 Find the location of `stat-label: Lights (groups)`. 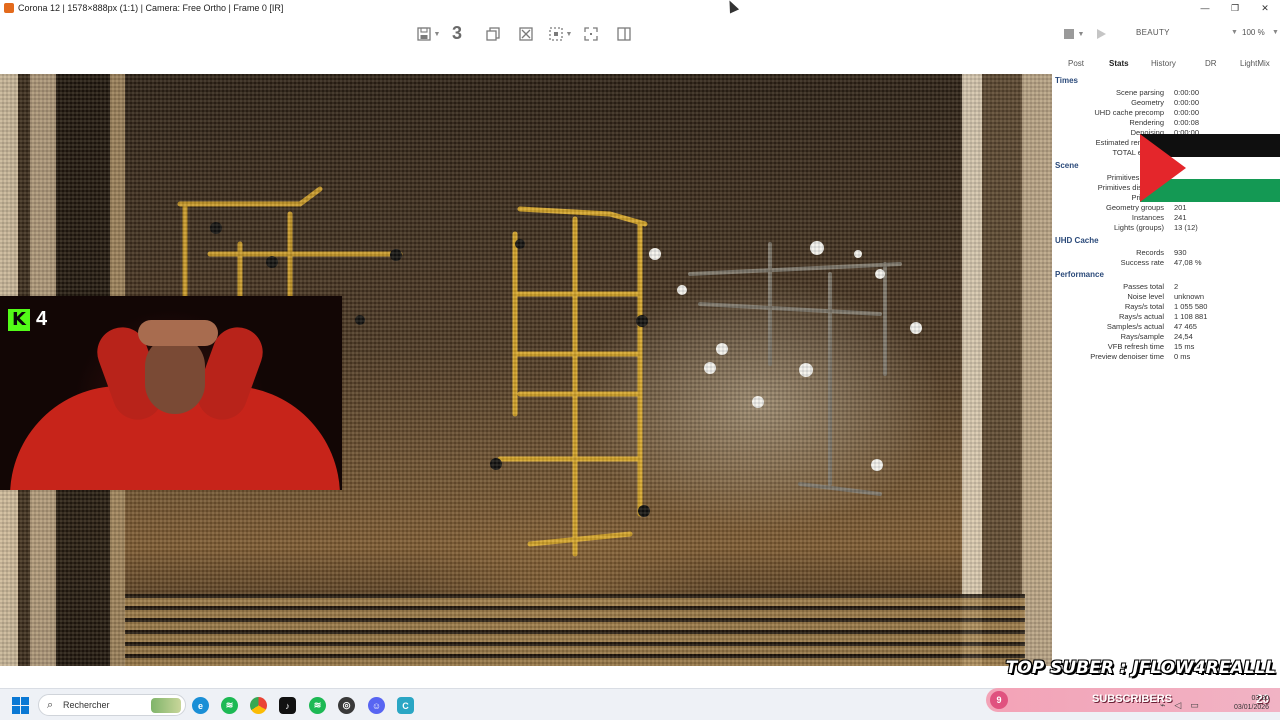

stat-label: Lights (groups) is located at coordinates (1138, 227).